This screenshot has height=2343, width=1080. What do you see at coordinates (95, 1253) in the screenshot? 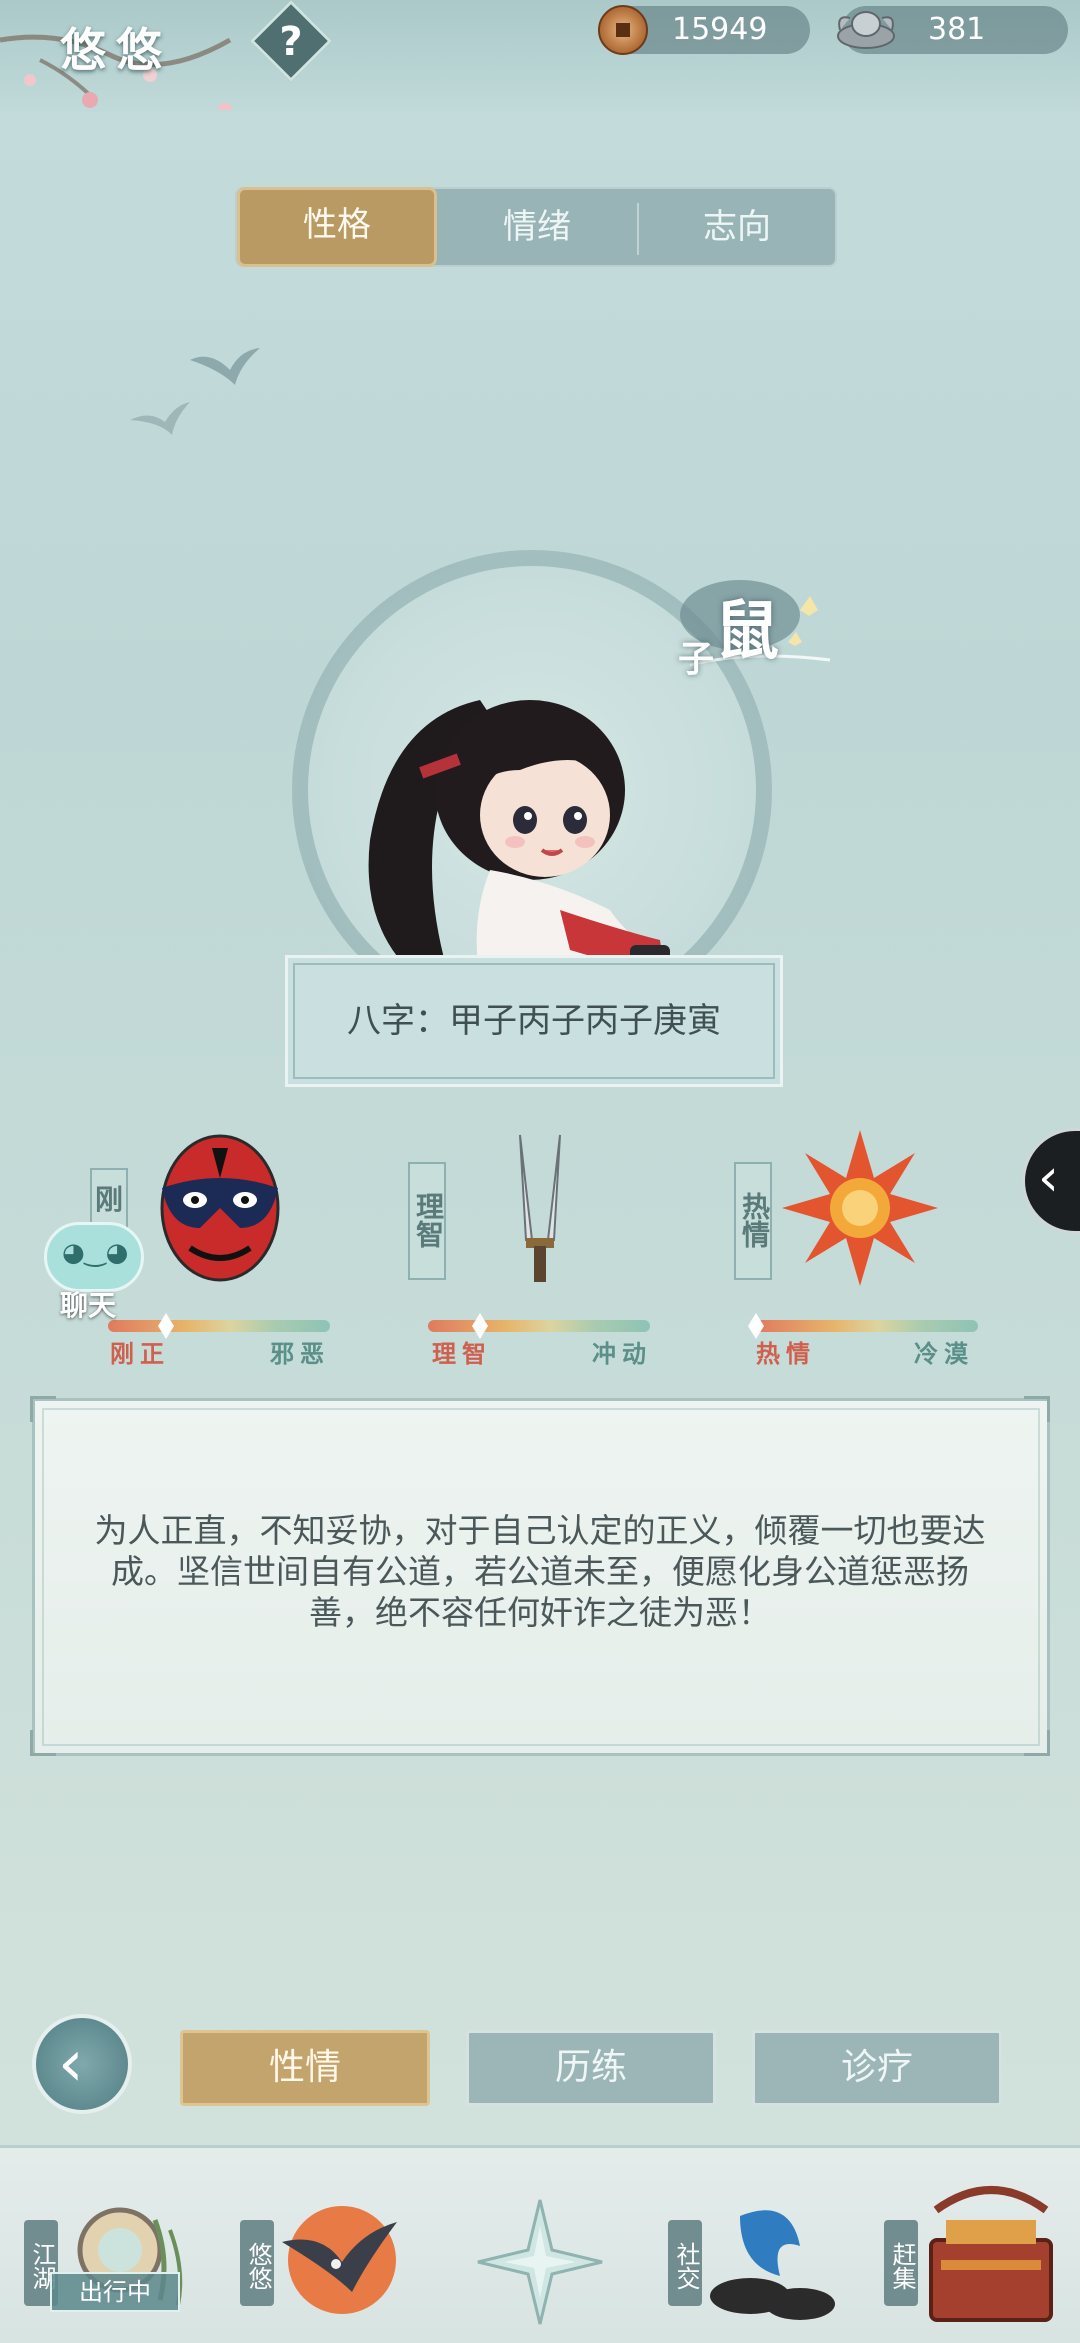
I see `chat-face-icon: ◕‿◕` at bounding box center [95, 1253].